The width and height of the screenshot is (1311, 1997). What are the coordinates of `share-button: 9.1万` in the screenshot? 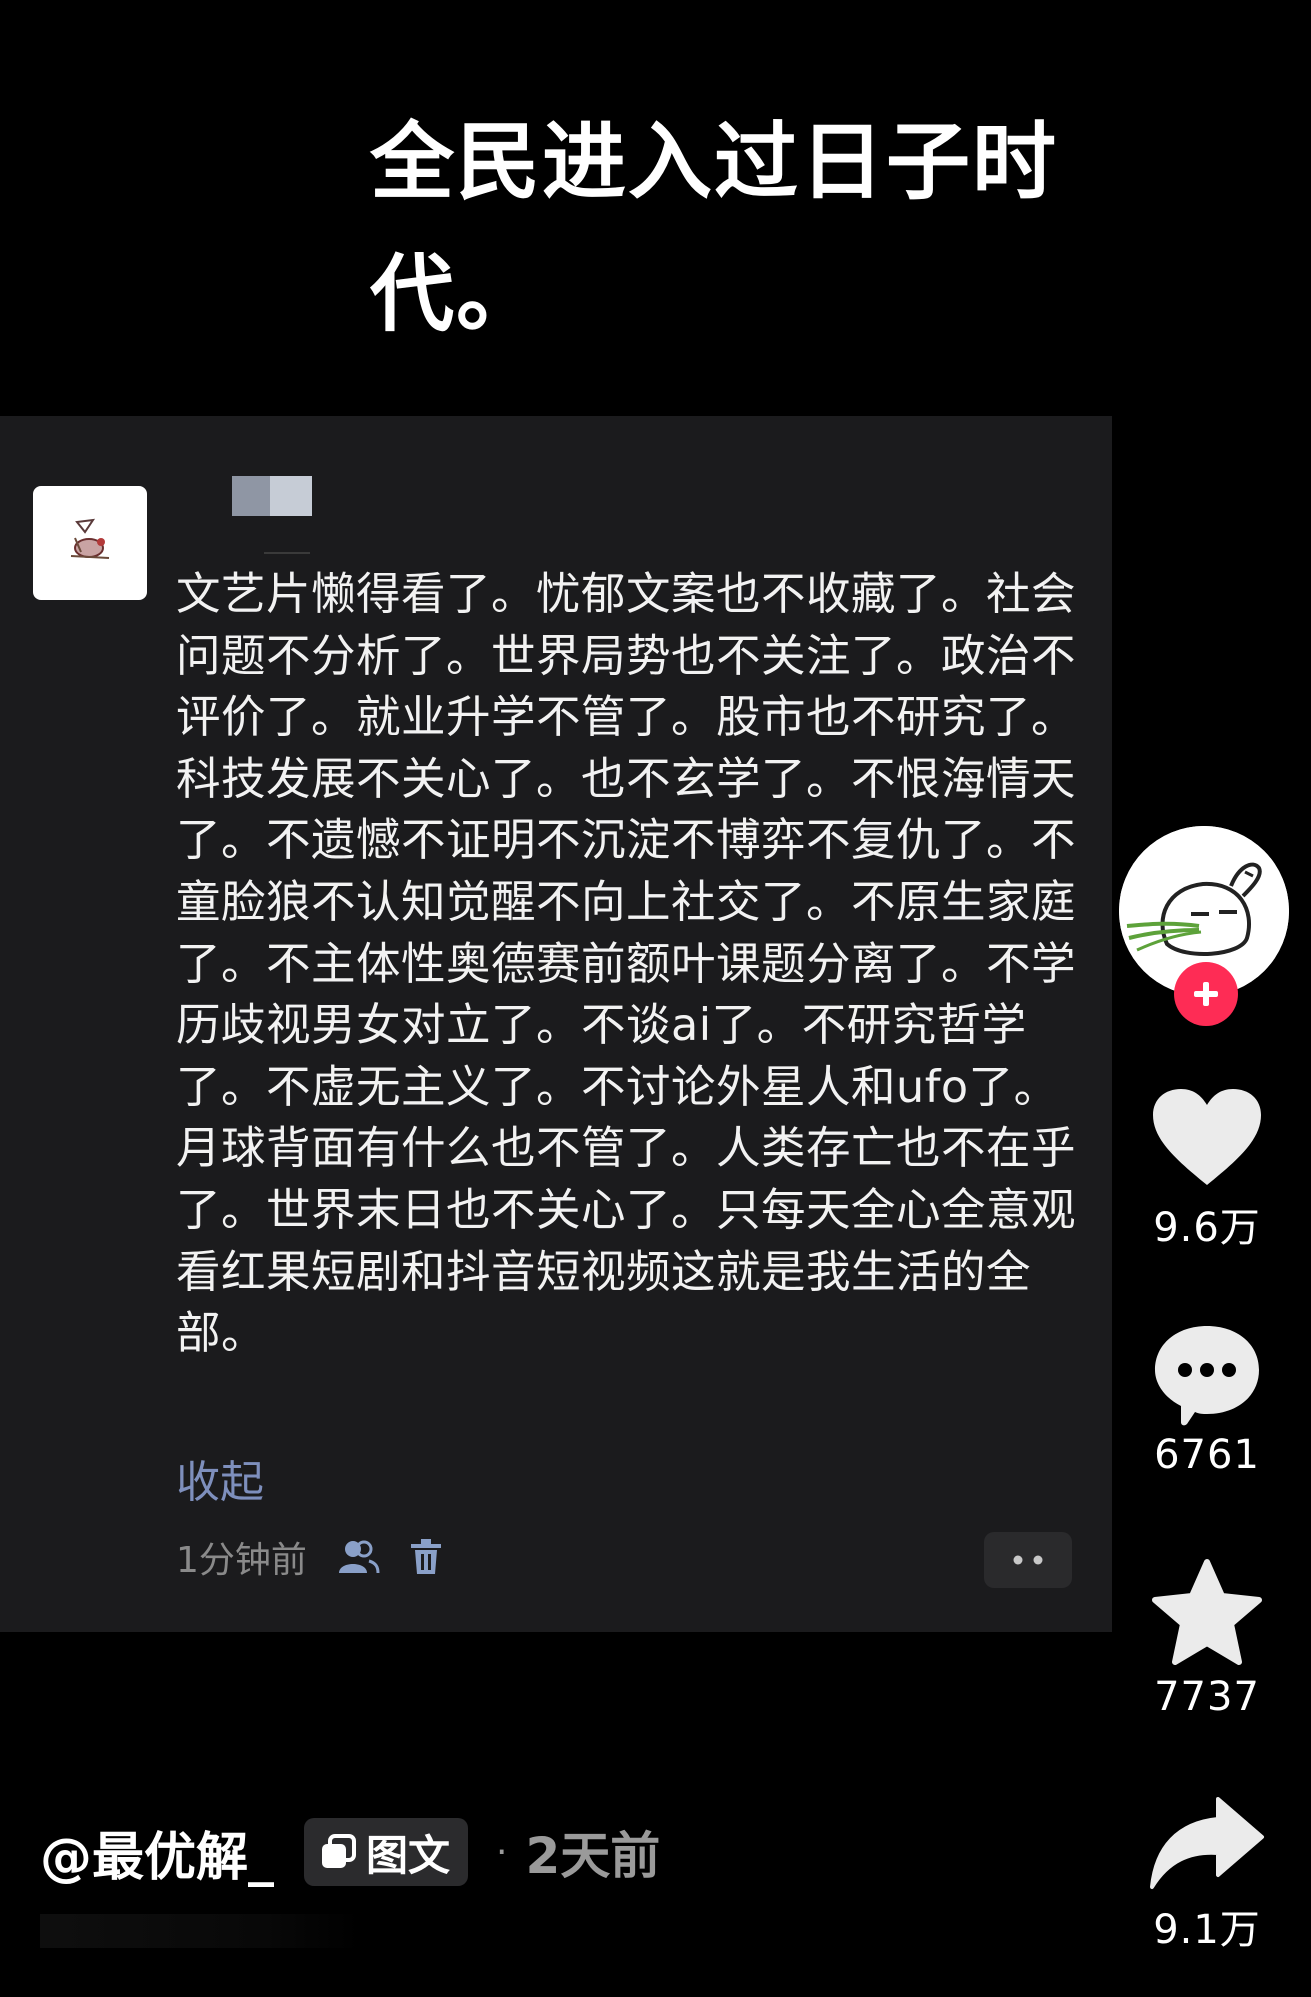 It's located at (1207, 1875).